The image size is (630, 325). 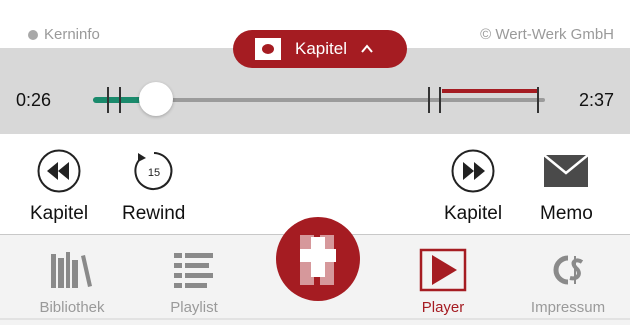 I want to click on books-icon, so click(x=72, y=270).